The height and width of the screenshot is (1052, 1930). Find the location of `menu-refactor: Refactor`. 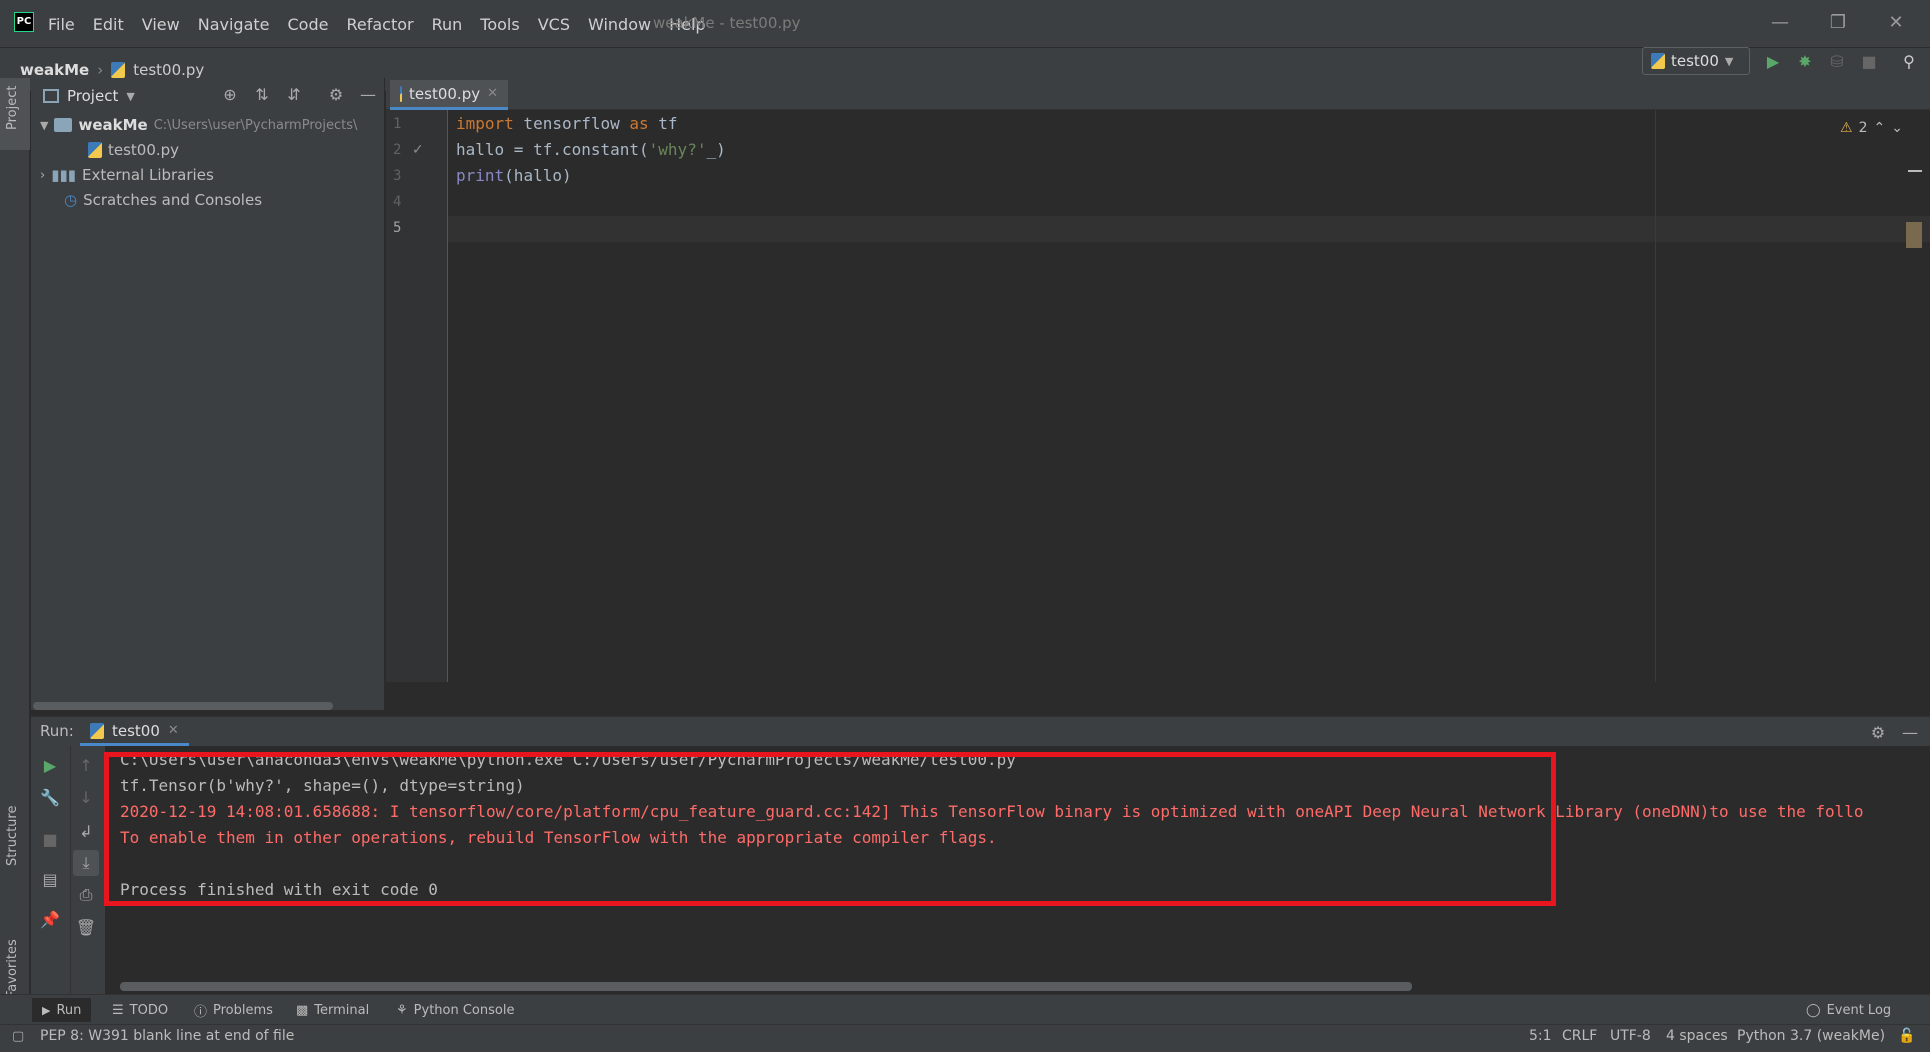

menu-refactor: Refactor is located at coordinates (379, 24).